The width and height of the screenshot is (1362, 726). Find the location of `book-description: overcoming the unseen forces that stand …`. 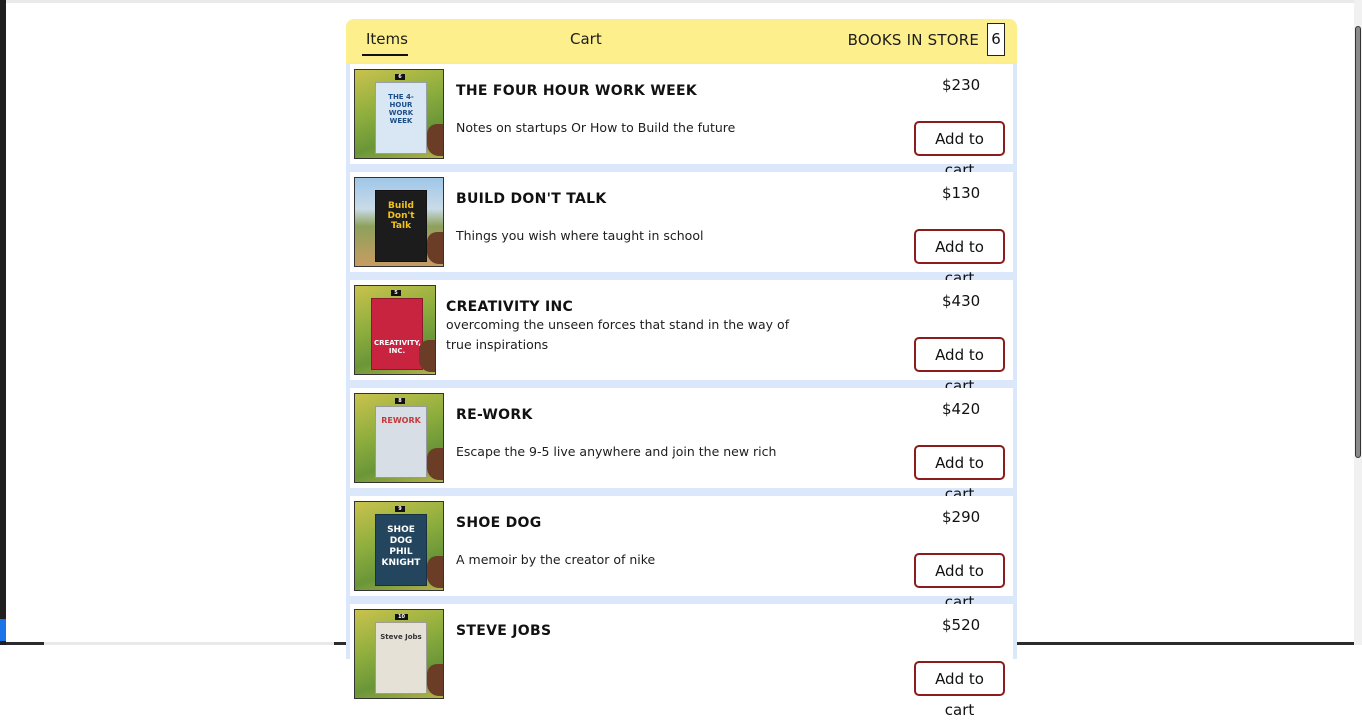

book-description: overcoming the unseen forces that stand … is located at coordinates (621, 335).